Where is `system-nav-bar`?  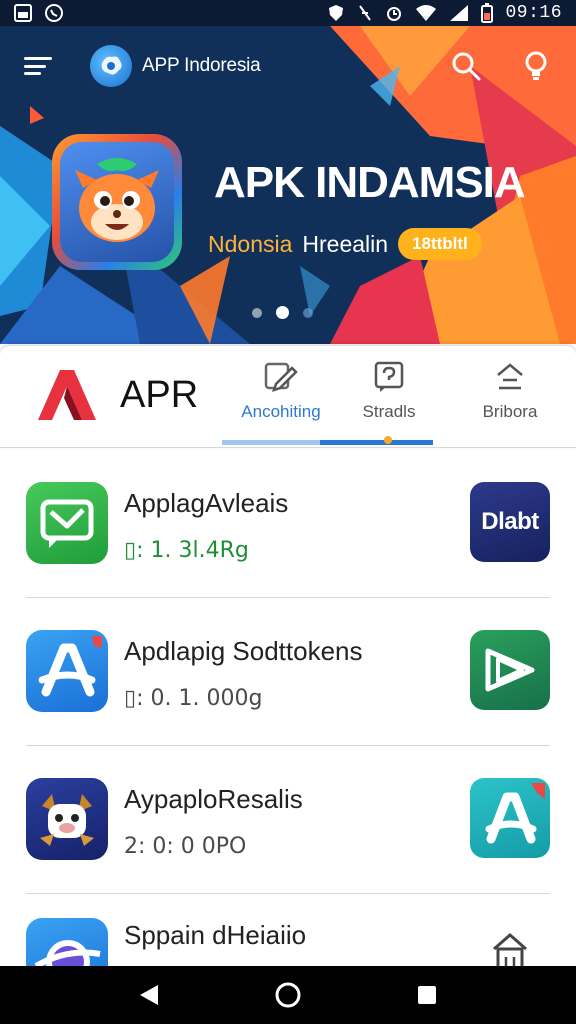
system-nav-bar is located at coordinates (288, 995).